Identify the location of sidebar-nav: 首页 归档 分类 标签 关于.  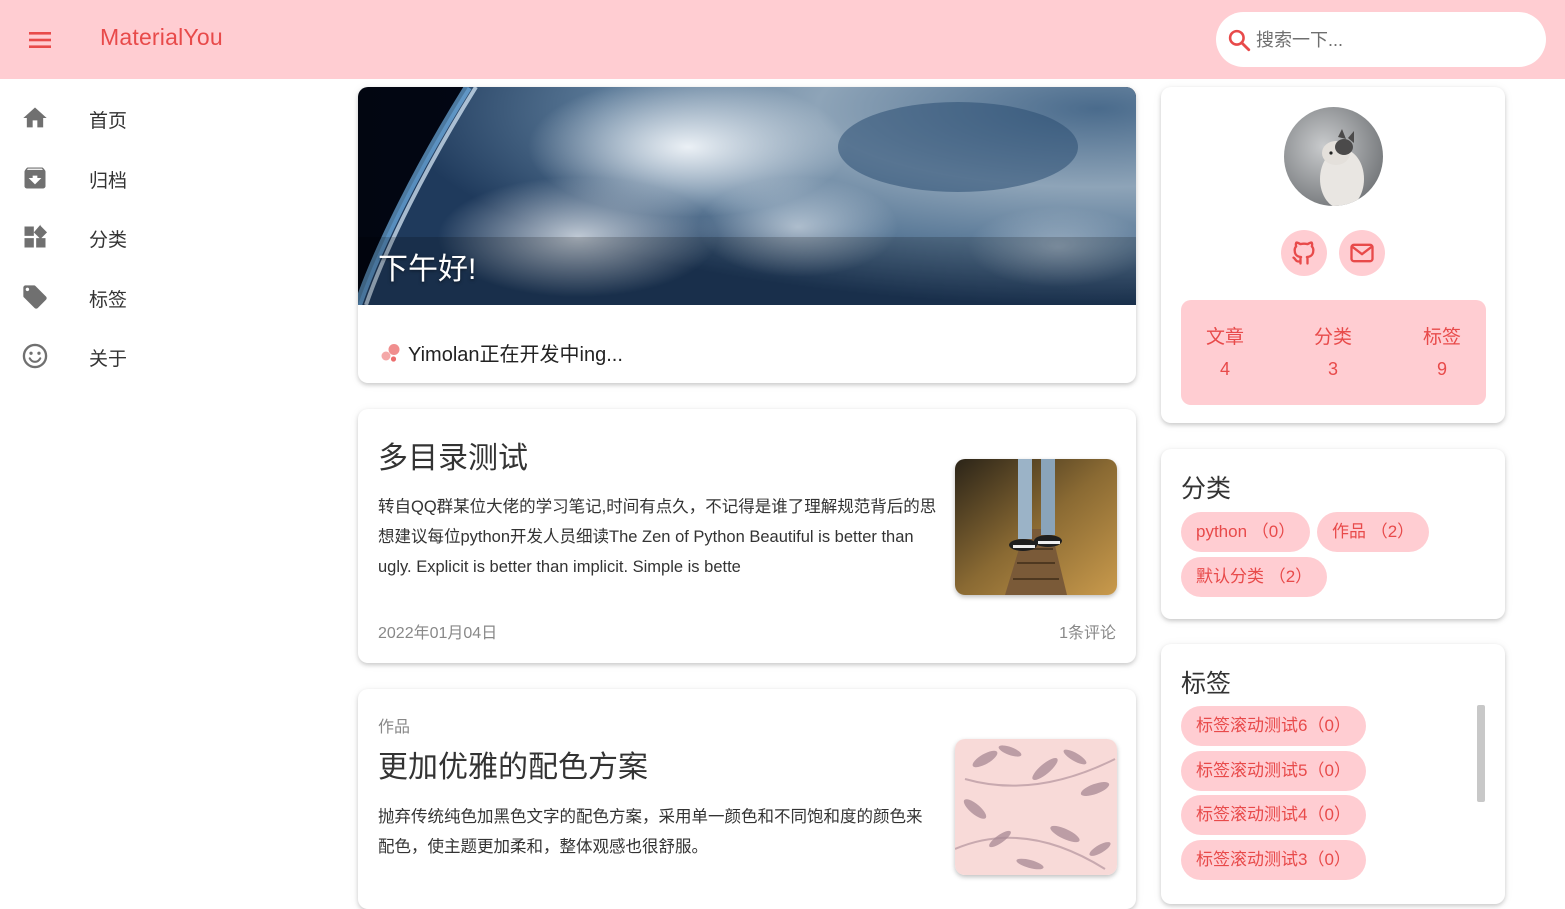
(150, 237).